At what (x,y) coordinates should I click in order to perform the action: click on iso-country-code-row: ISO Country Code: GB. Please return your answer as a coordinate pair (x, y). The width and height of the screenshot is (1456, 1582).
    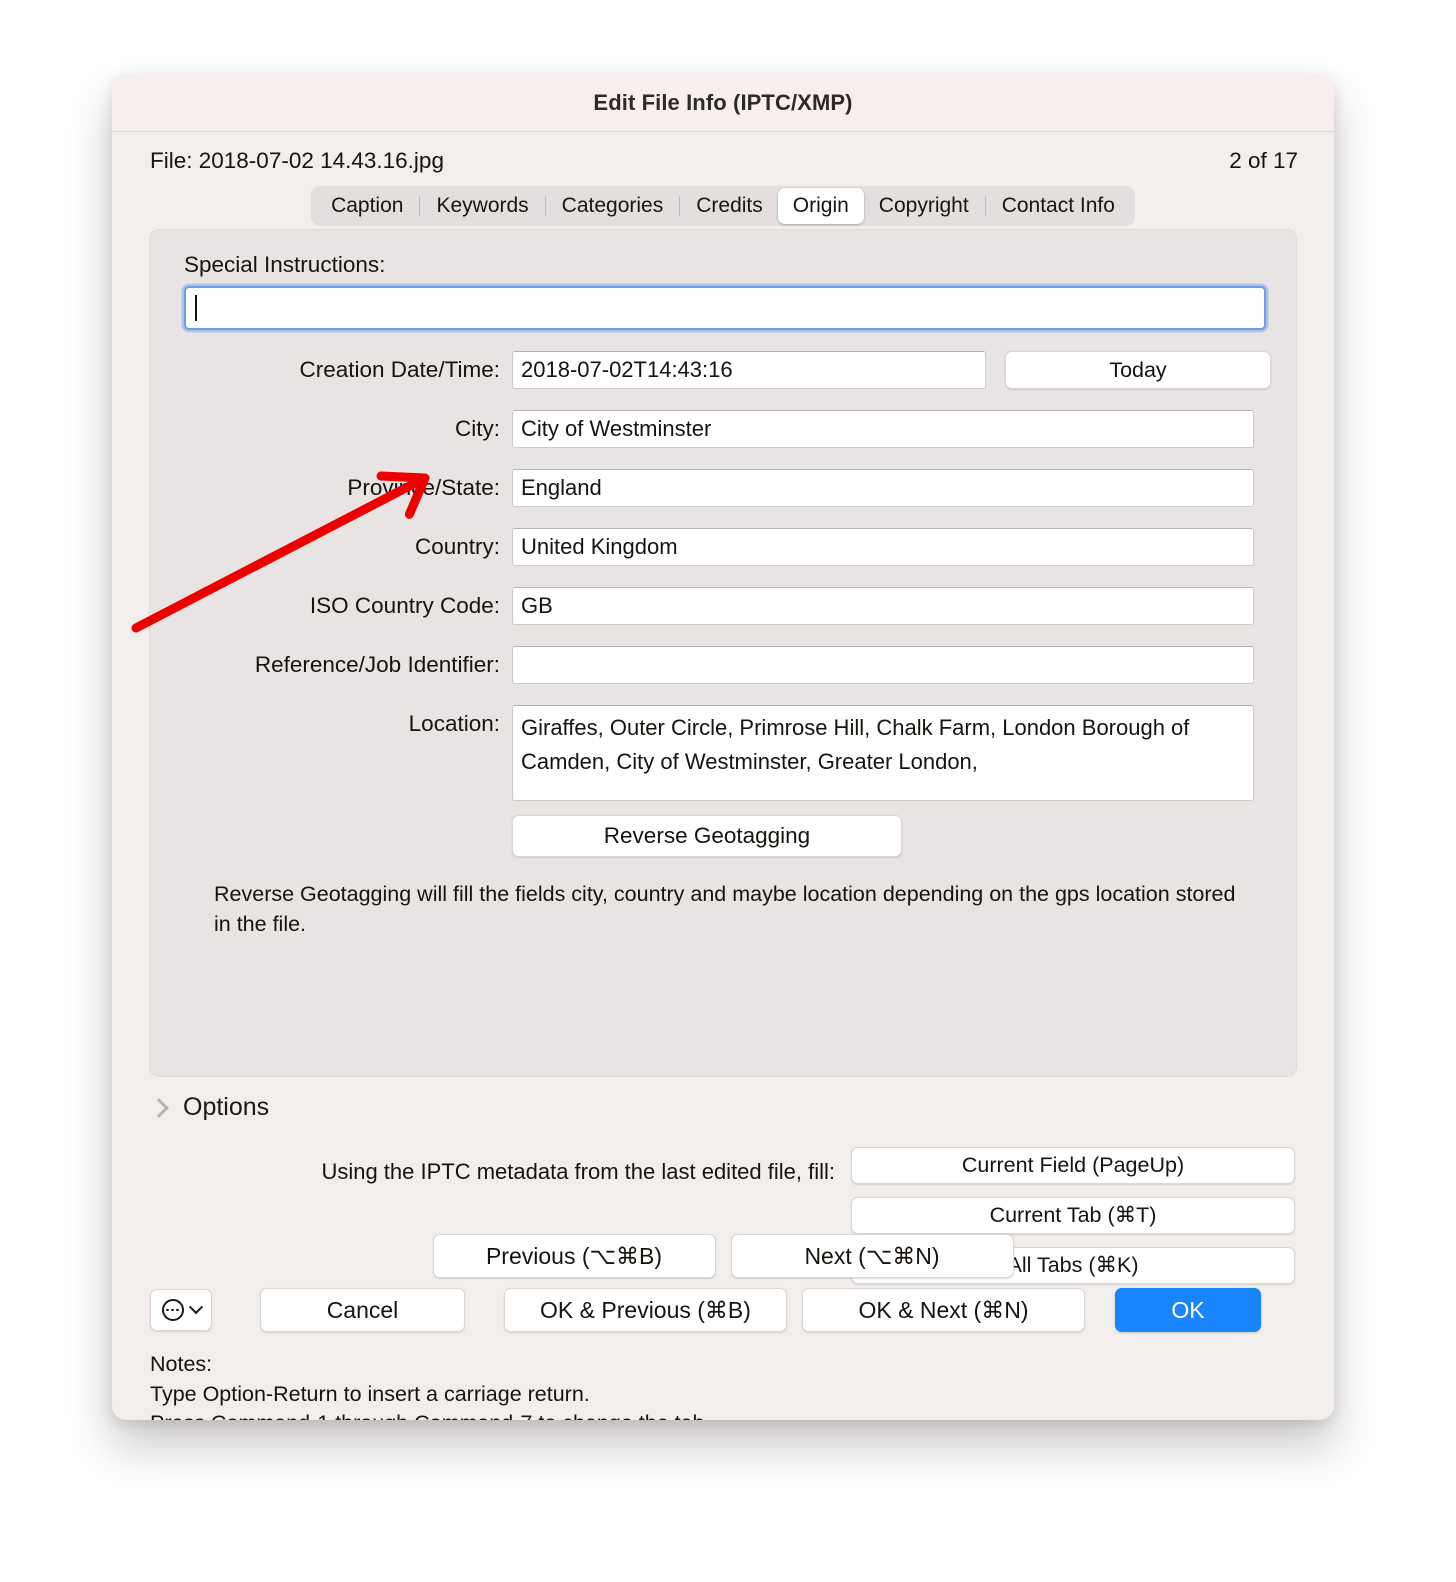
    Looking at the image, I should click on (723, 606).